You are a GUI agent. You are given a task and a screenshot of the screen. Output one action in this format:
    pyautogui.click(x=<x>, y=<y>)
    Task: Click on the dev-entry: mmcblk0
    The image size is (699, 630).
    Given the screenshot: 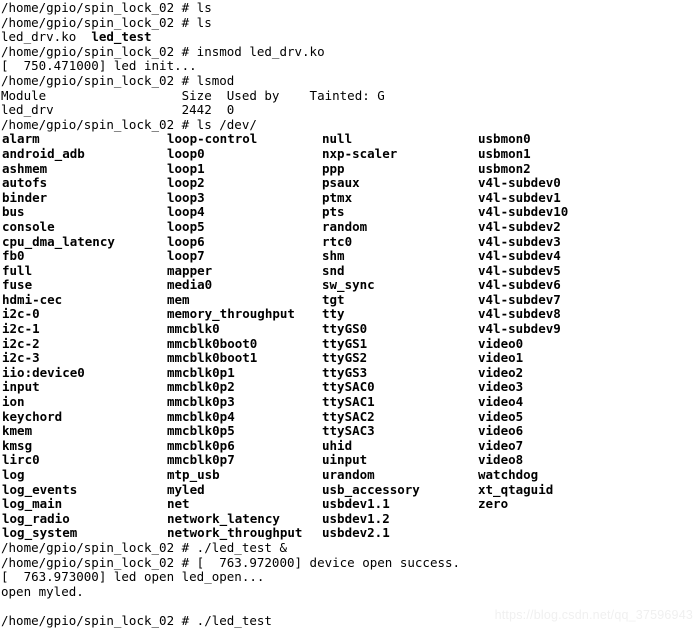 What is the action you would take?
    pyautogui.click(x=193, y=329)
    